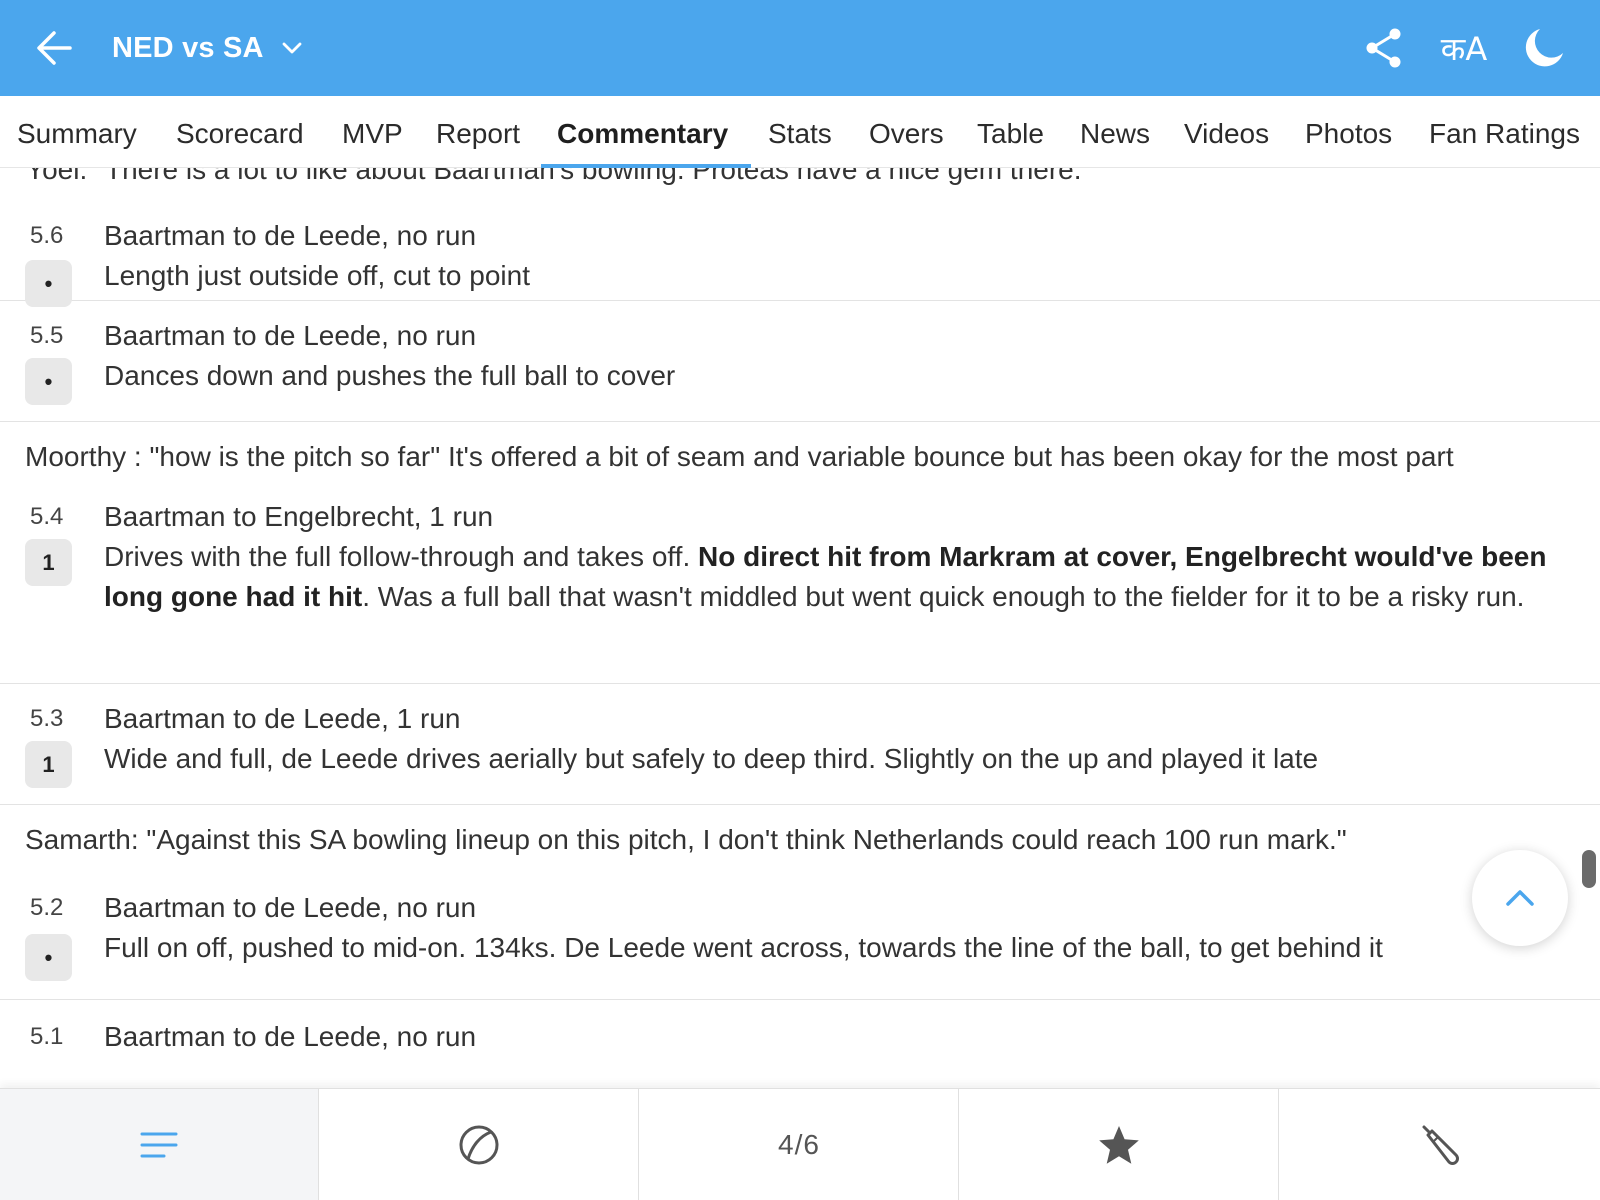 This screenshot has width=1600, height=1200. I want to click on language-button: कA, so click(1464, 48).